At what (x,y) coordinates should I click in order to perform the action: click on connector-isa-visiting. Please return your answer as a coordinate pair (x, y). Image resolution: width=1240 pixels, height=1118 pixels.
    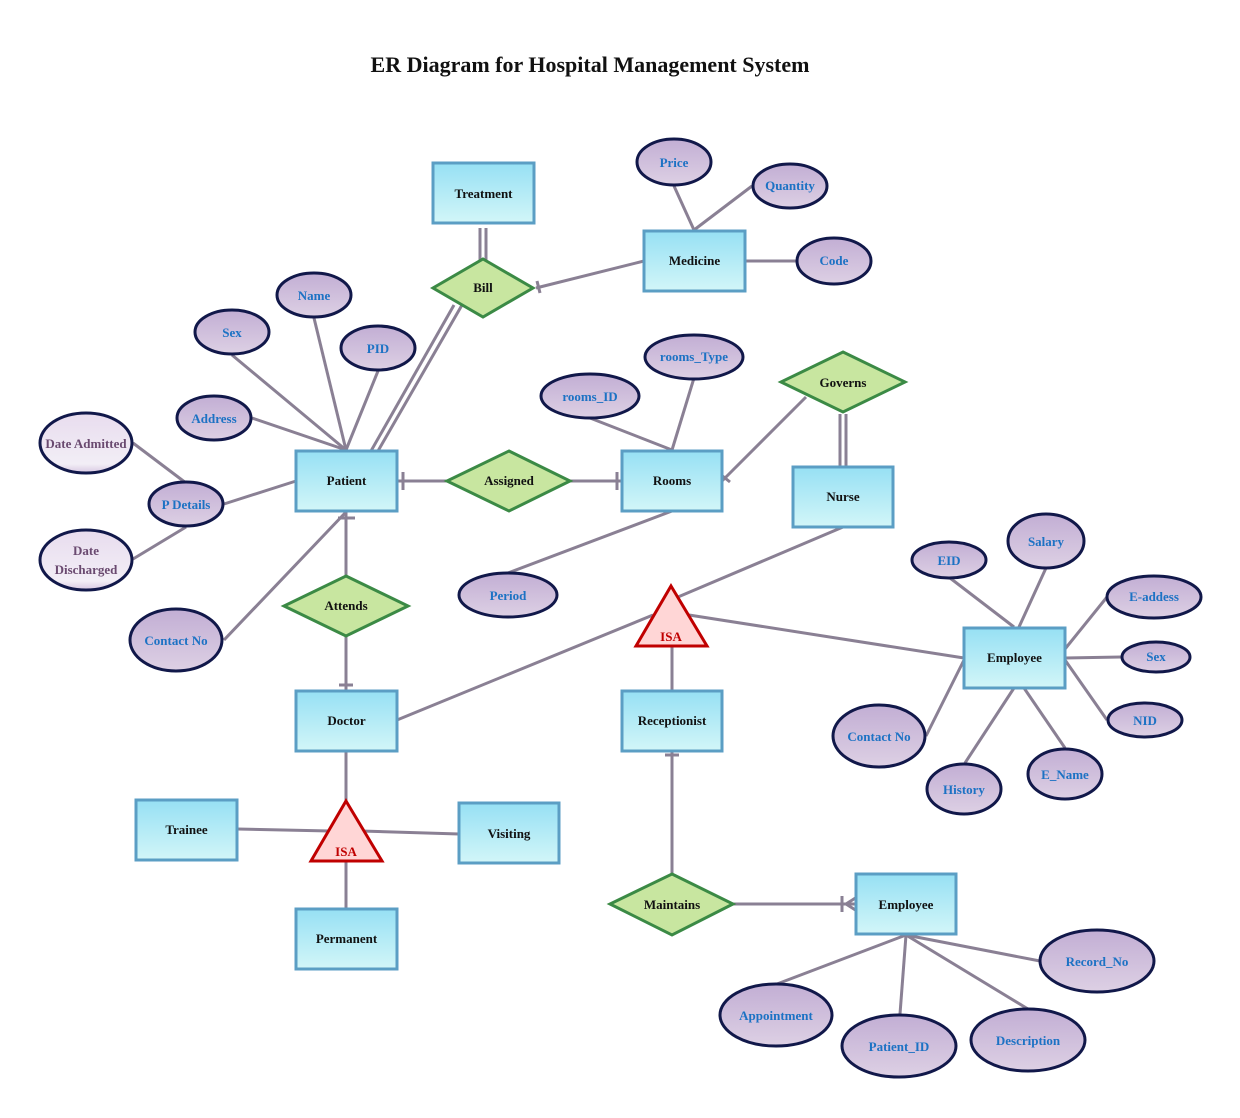
    Looking at the image, I should click on (410, 832).